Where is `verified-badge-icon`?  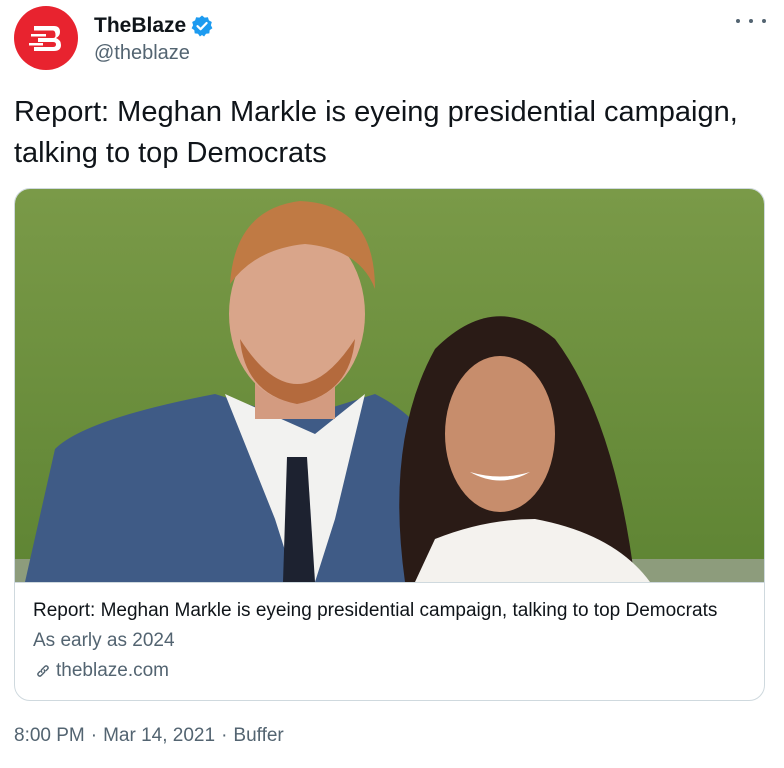
verified-badge-icon is located at coordinates (202, 26).